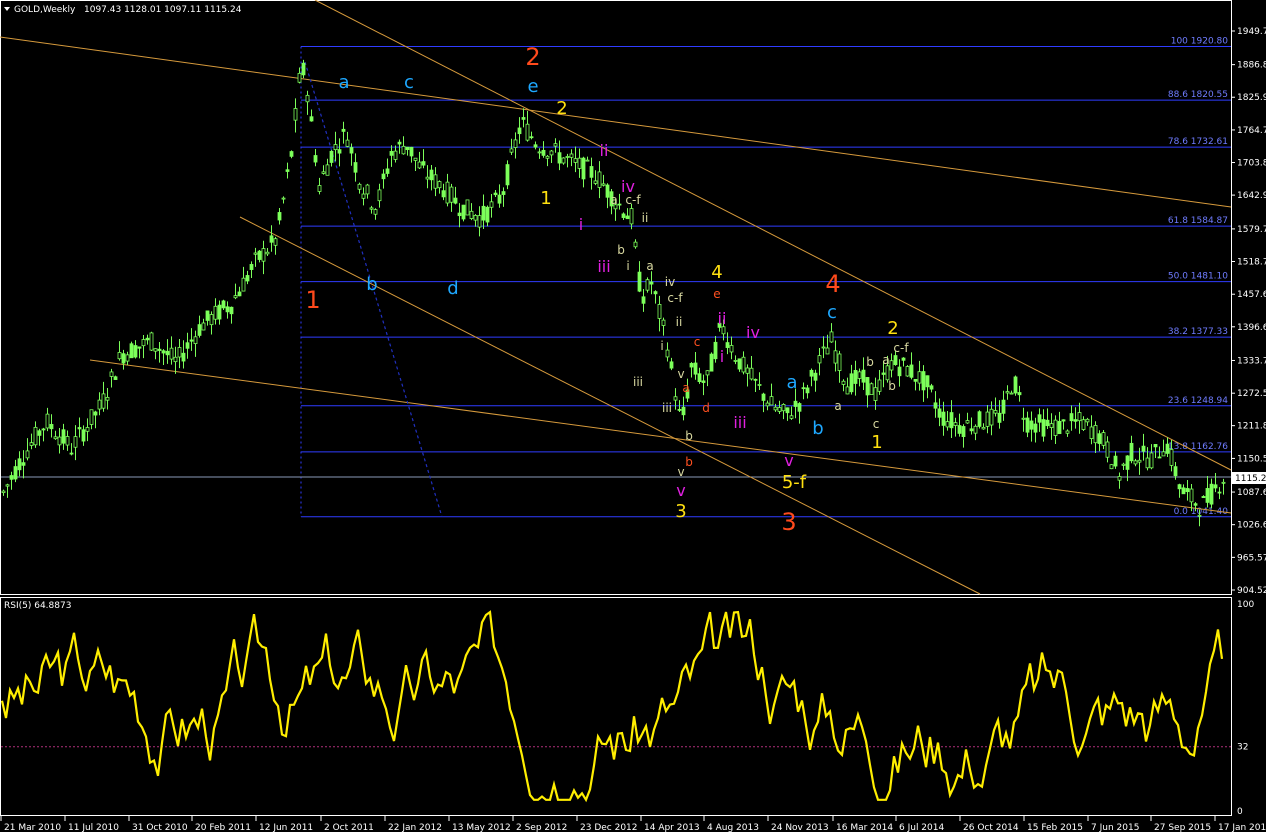  Describe the element at coordinates (609, 827) in the screenshot. I see `date-tick-label: 23 Dec 2012` at that location.